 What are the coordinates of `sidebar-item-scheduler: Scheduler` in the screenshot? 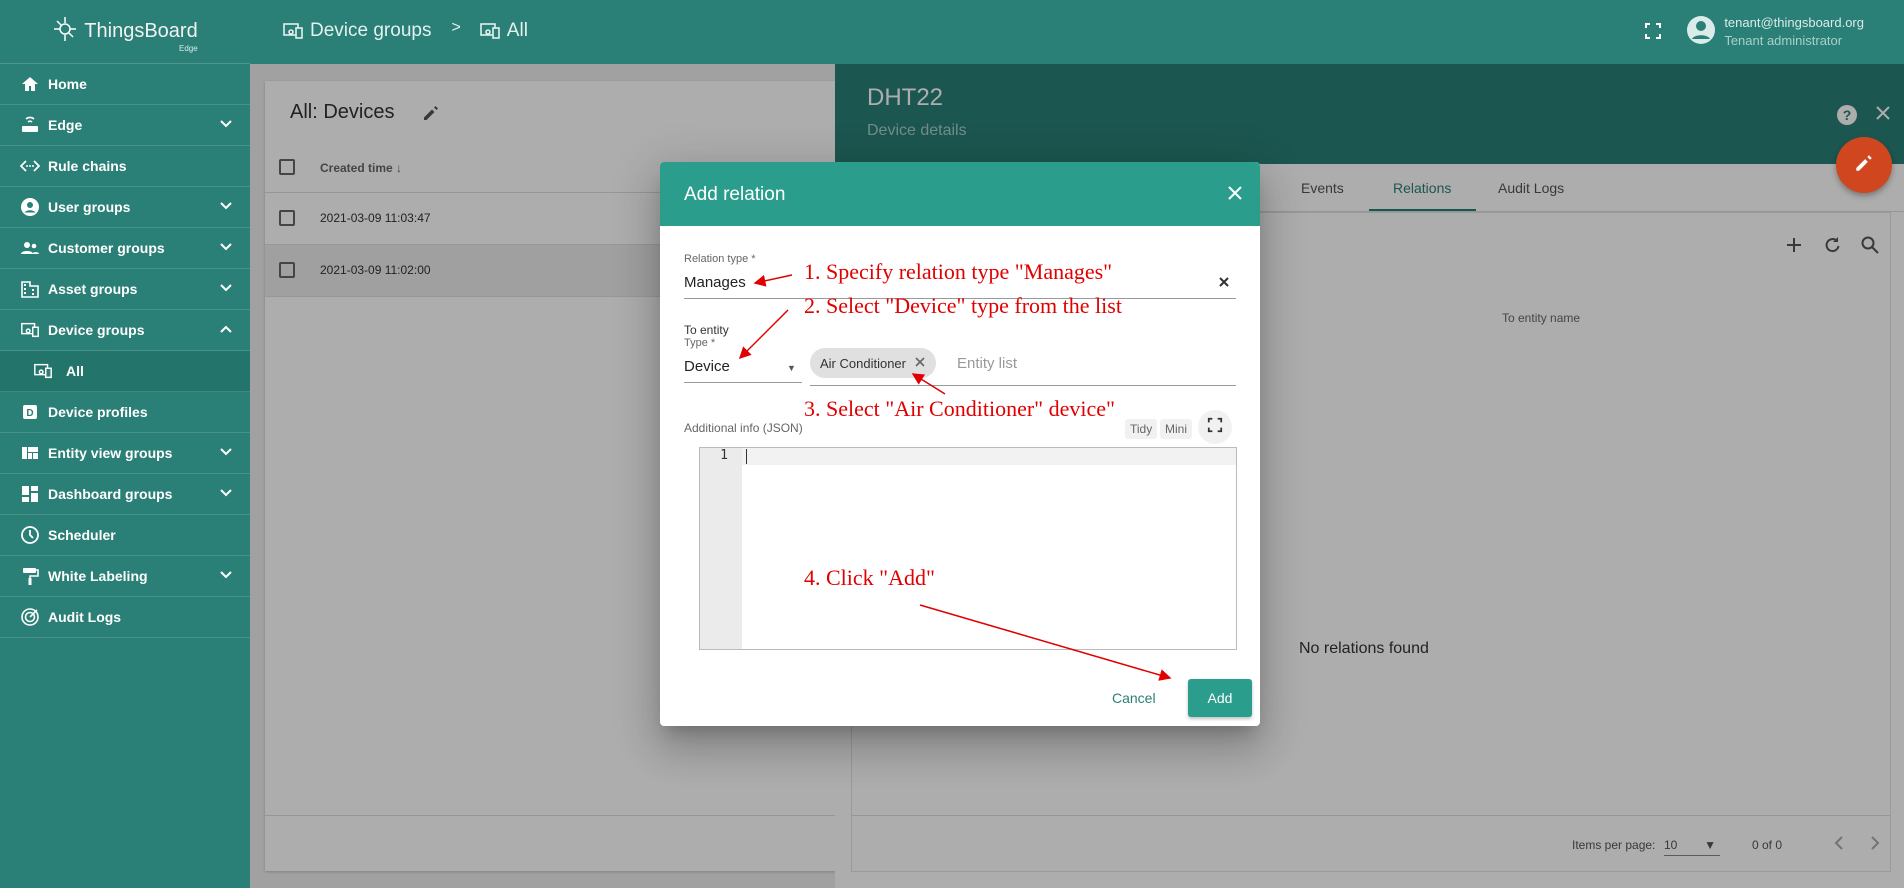 It's located at (125, 535).